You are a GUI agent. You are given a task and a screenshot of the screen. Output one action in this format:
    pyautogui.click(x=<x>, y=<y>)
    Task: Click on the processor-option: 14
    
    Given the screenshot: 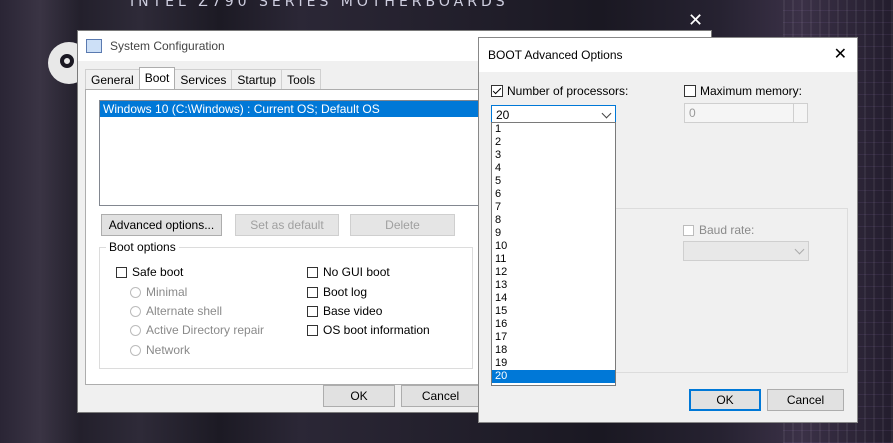 What is the action you would take?
    pyautogui.click(x=553, y=298)
    